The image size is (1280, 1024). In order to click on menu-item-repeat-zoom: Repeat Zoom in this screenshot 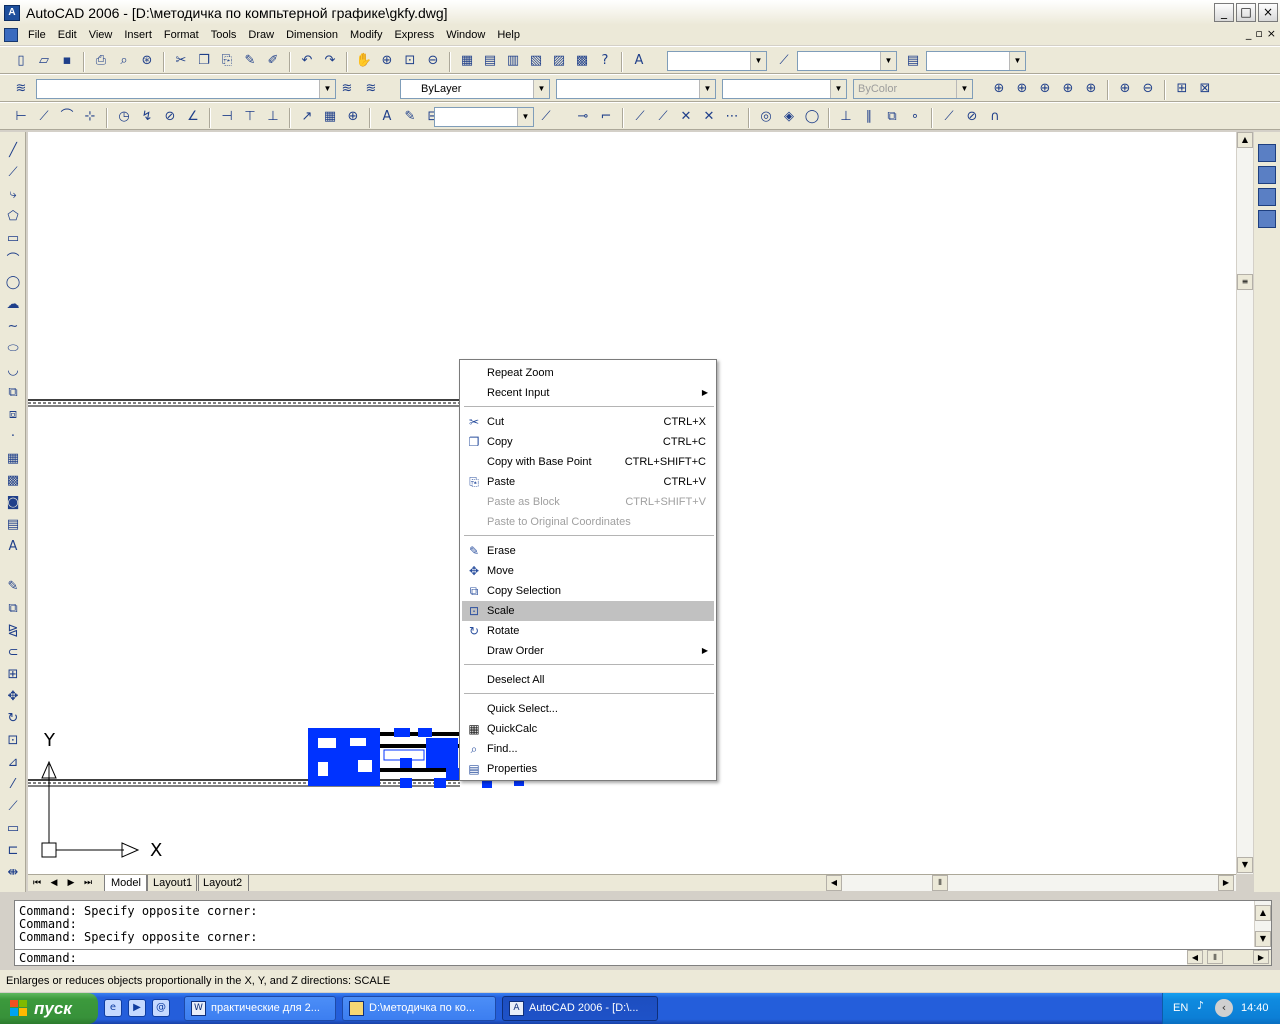, I will do `click(588, 373)`.